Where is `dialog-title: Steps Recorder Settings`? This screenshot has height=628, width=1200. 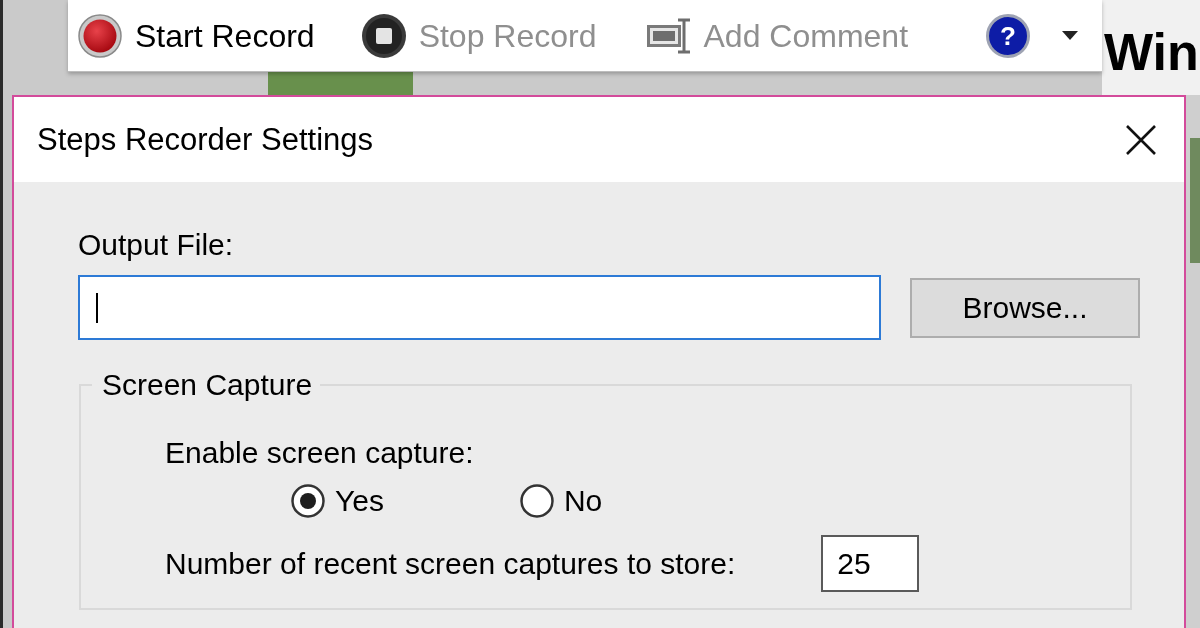 dialog-title: Steps Recorder Settings is located at coordinates (205, 139).